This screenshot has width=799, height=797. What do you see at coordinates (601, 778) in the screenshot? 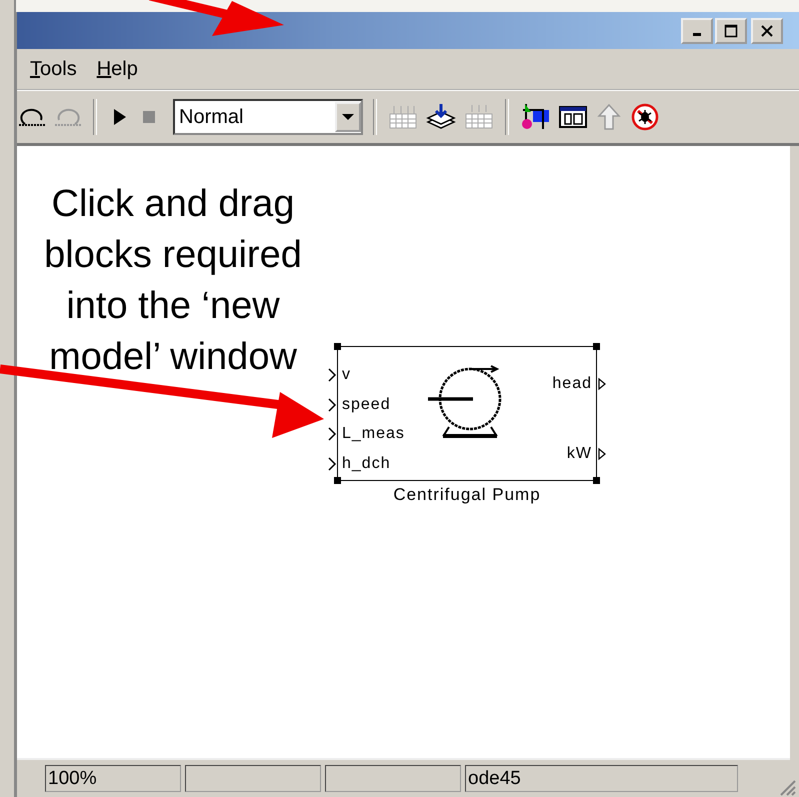
I see `solver-status: ode45` at bounding box center [601, 778].